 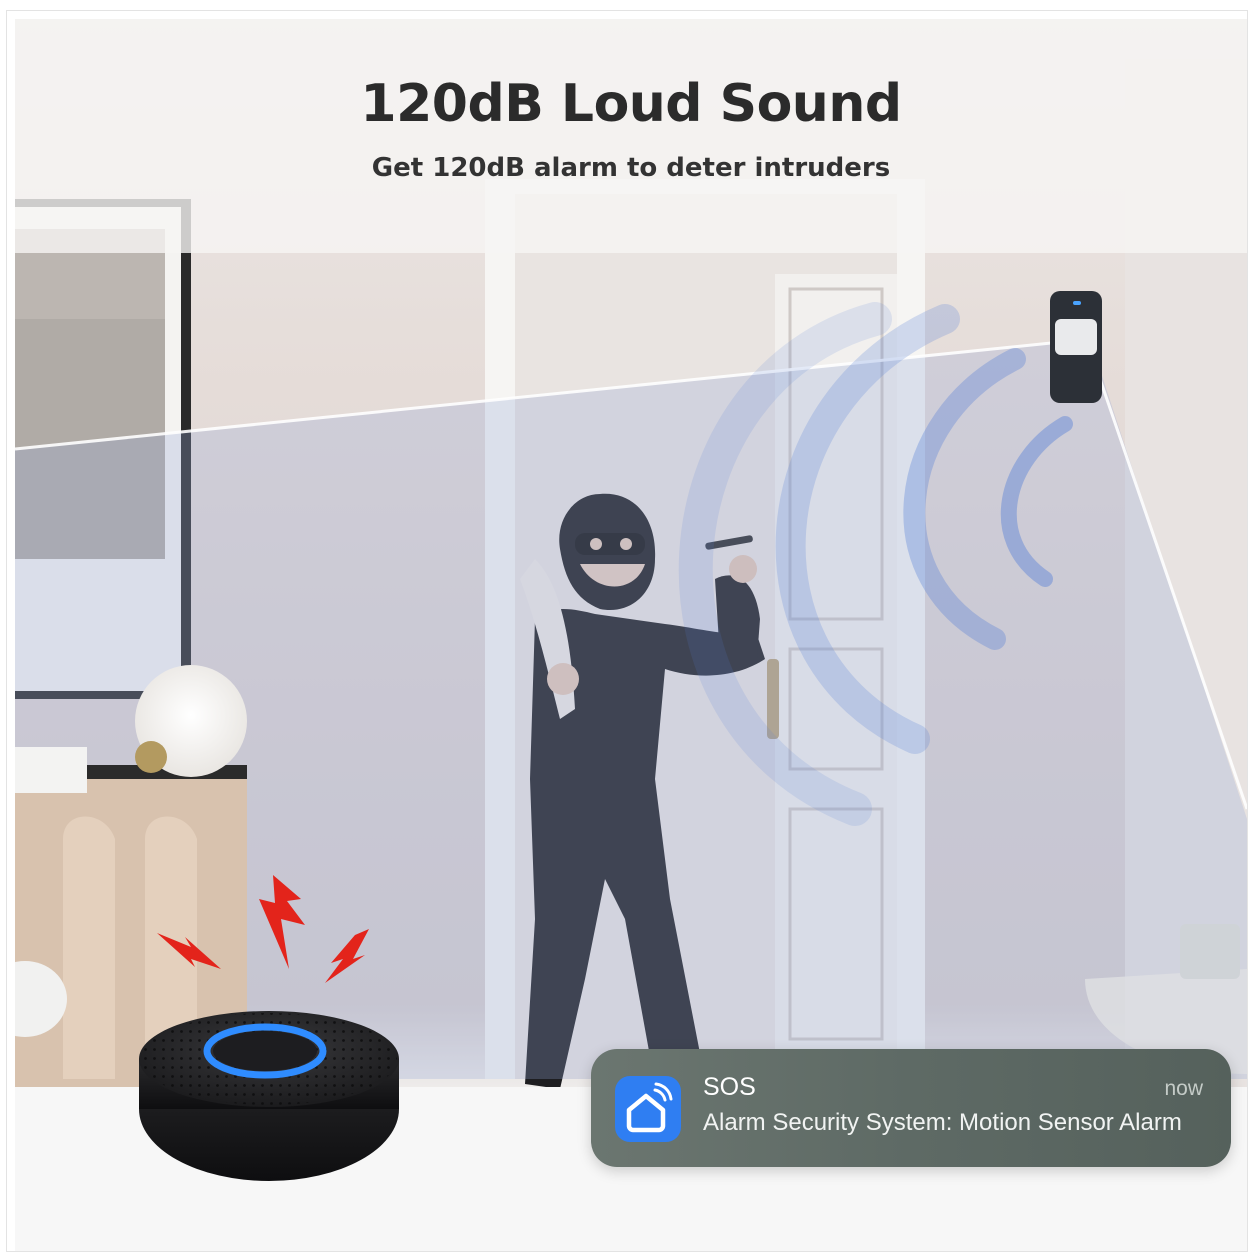 What do you see at coordinates (269, 1096) in the screenshot?
I see `siren-hub` at bounding box center [269, 1096].